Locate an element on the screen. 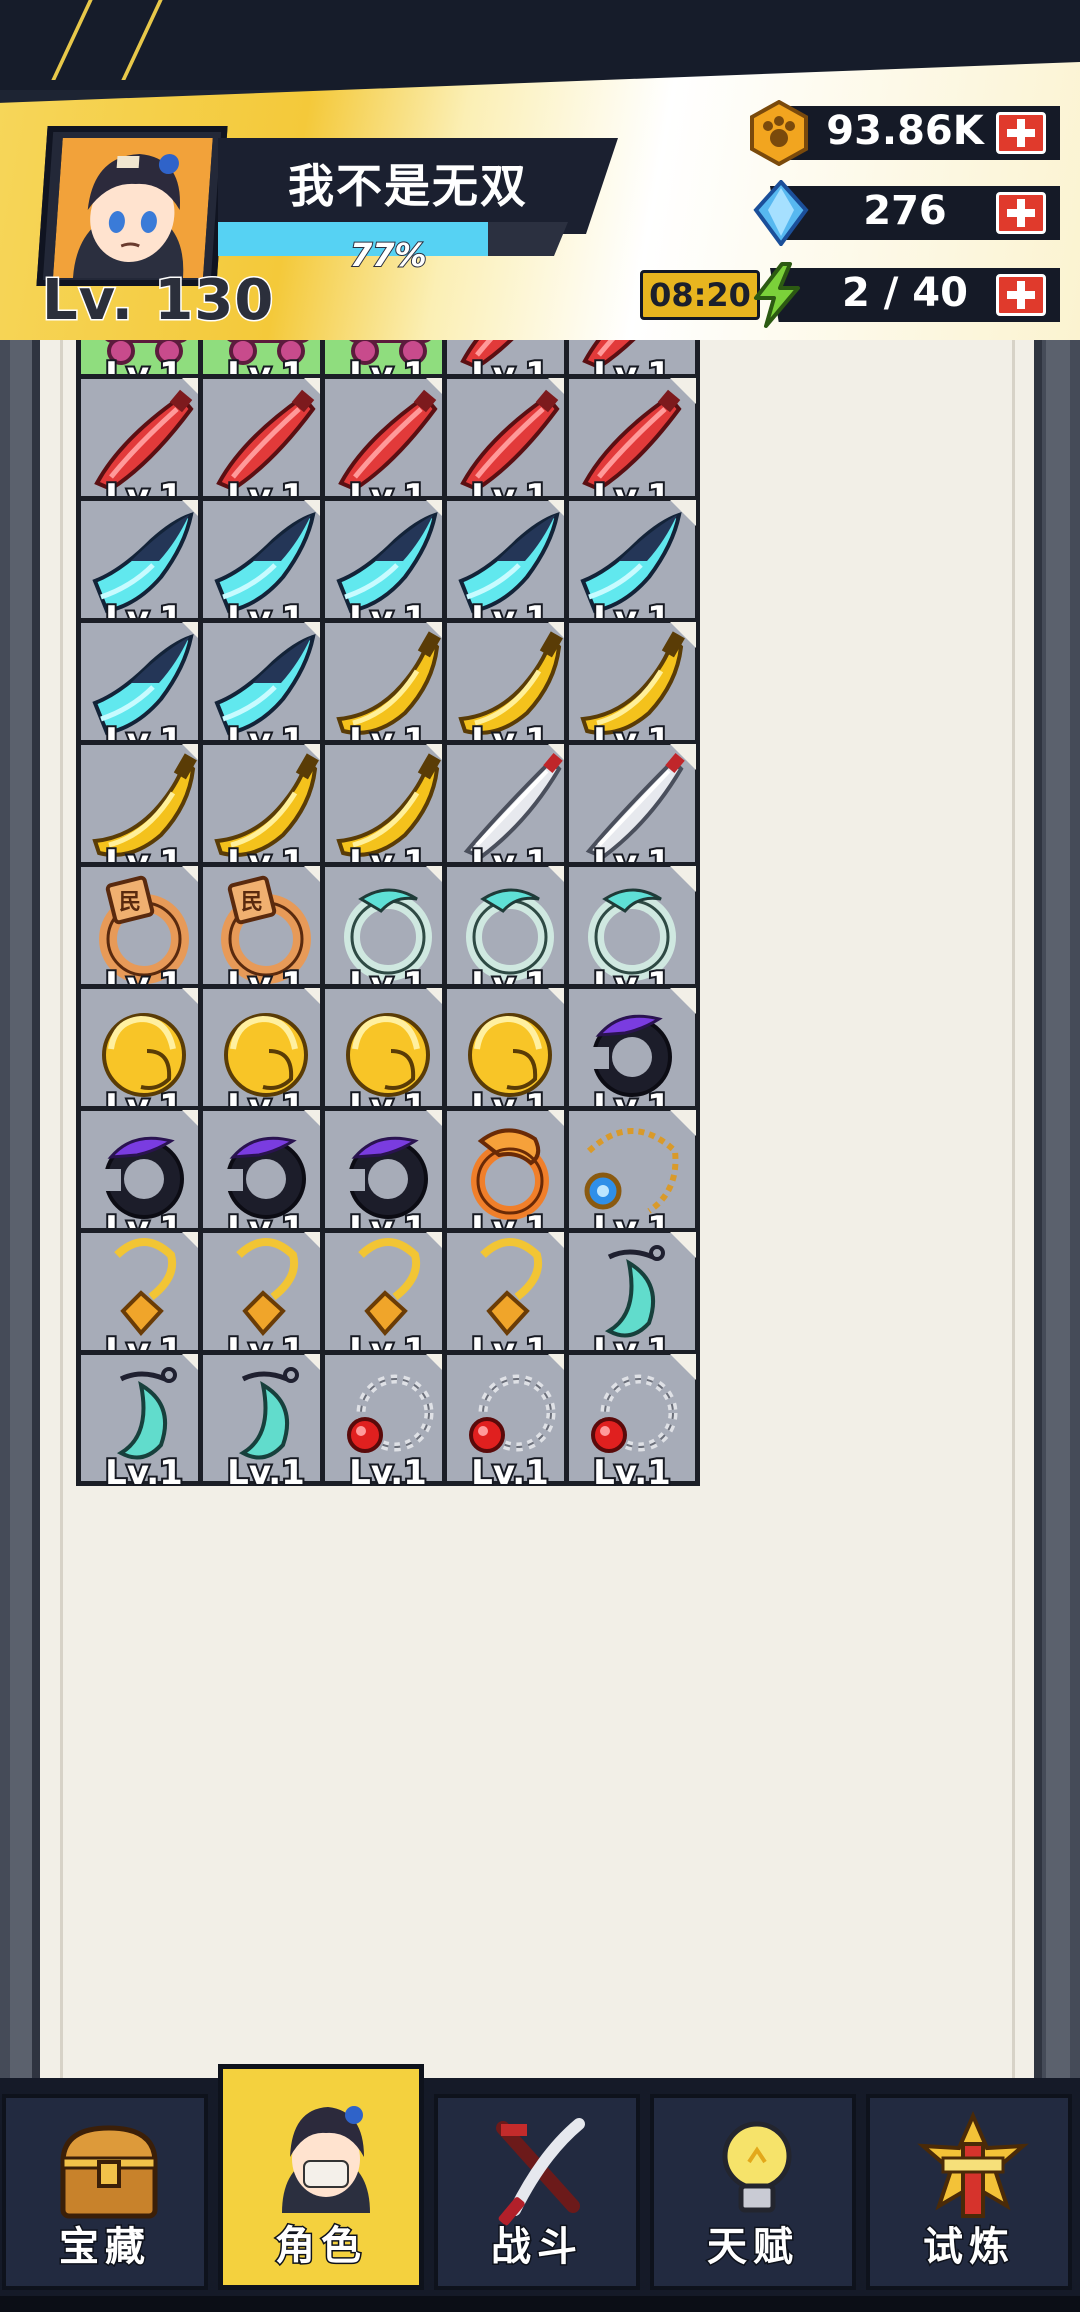  avatar-portrait-icon is located at coordinates (132, 208).